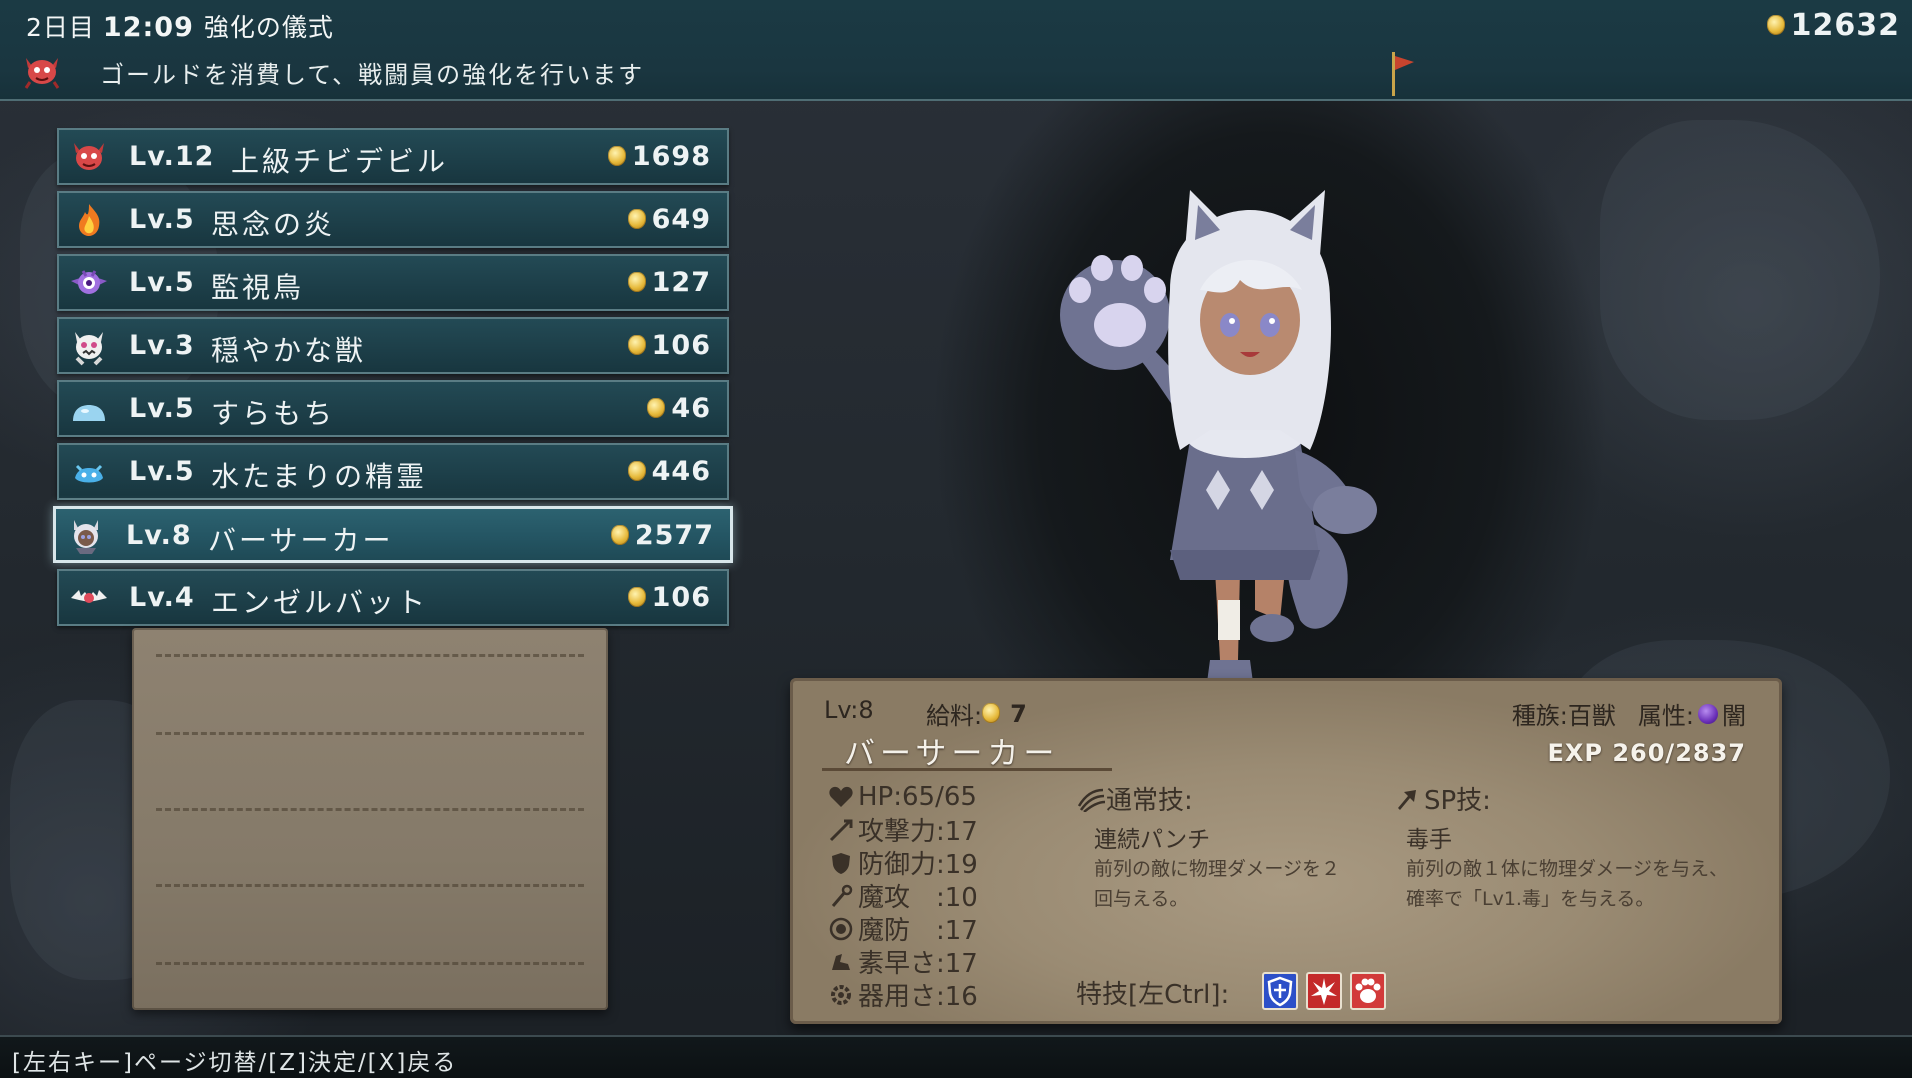 This screenshot has width=1912, height=1078. I want to click on sp-skill-name: 毒手, so click(1429, 840).